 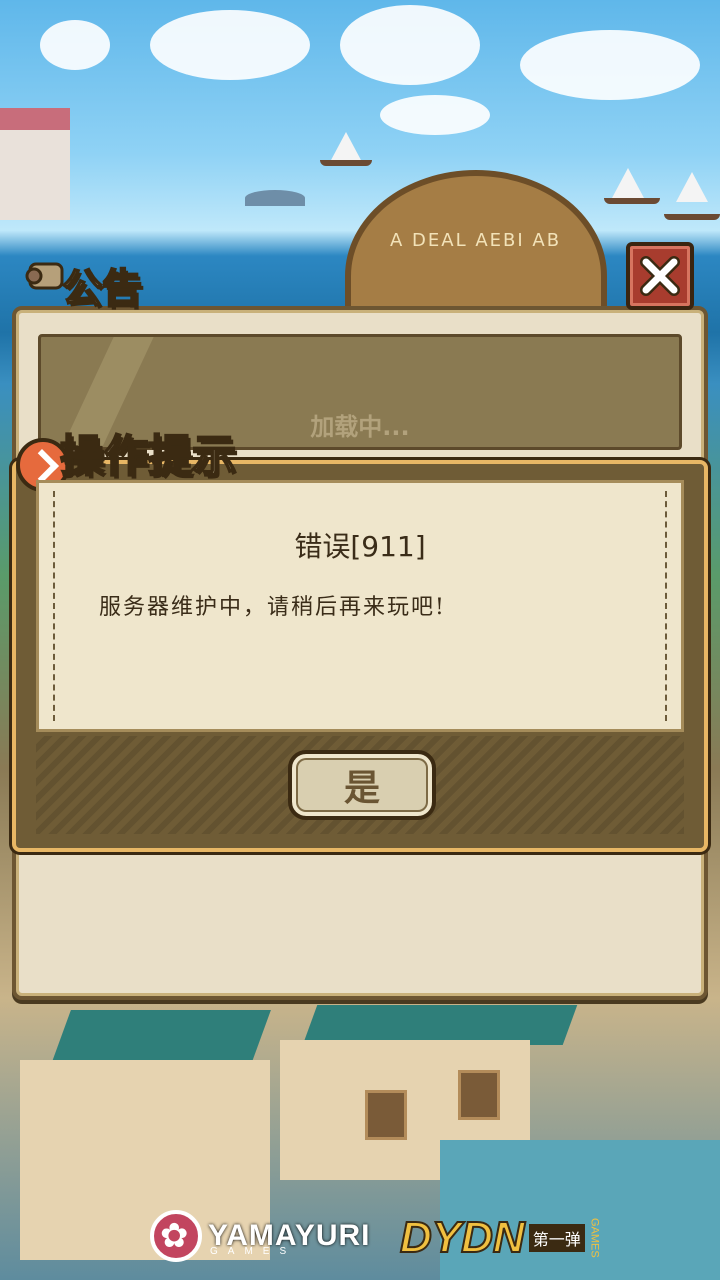 What do you see at coordinates (360, 546) in the screenshot?
I see `error-title: 错误[911]` at bounding box center [360, 546].